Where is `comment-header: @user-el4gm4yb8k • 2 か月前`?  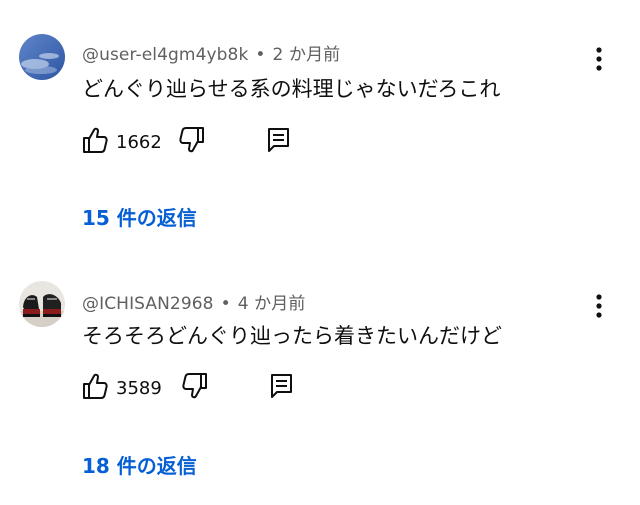
comment-header: @user-el4gm4yb8k • 2 か月前 is located at coordinates (211, 52).